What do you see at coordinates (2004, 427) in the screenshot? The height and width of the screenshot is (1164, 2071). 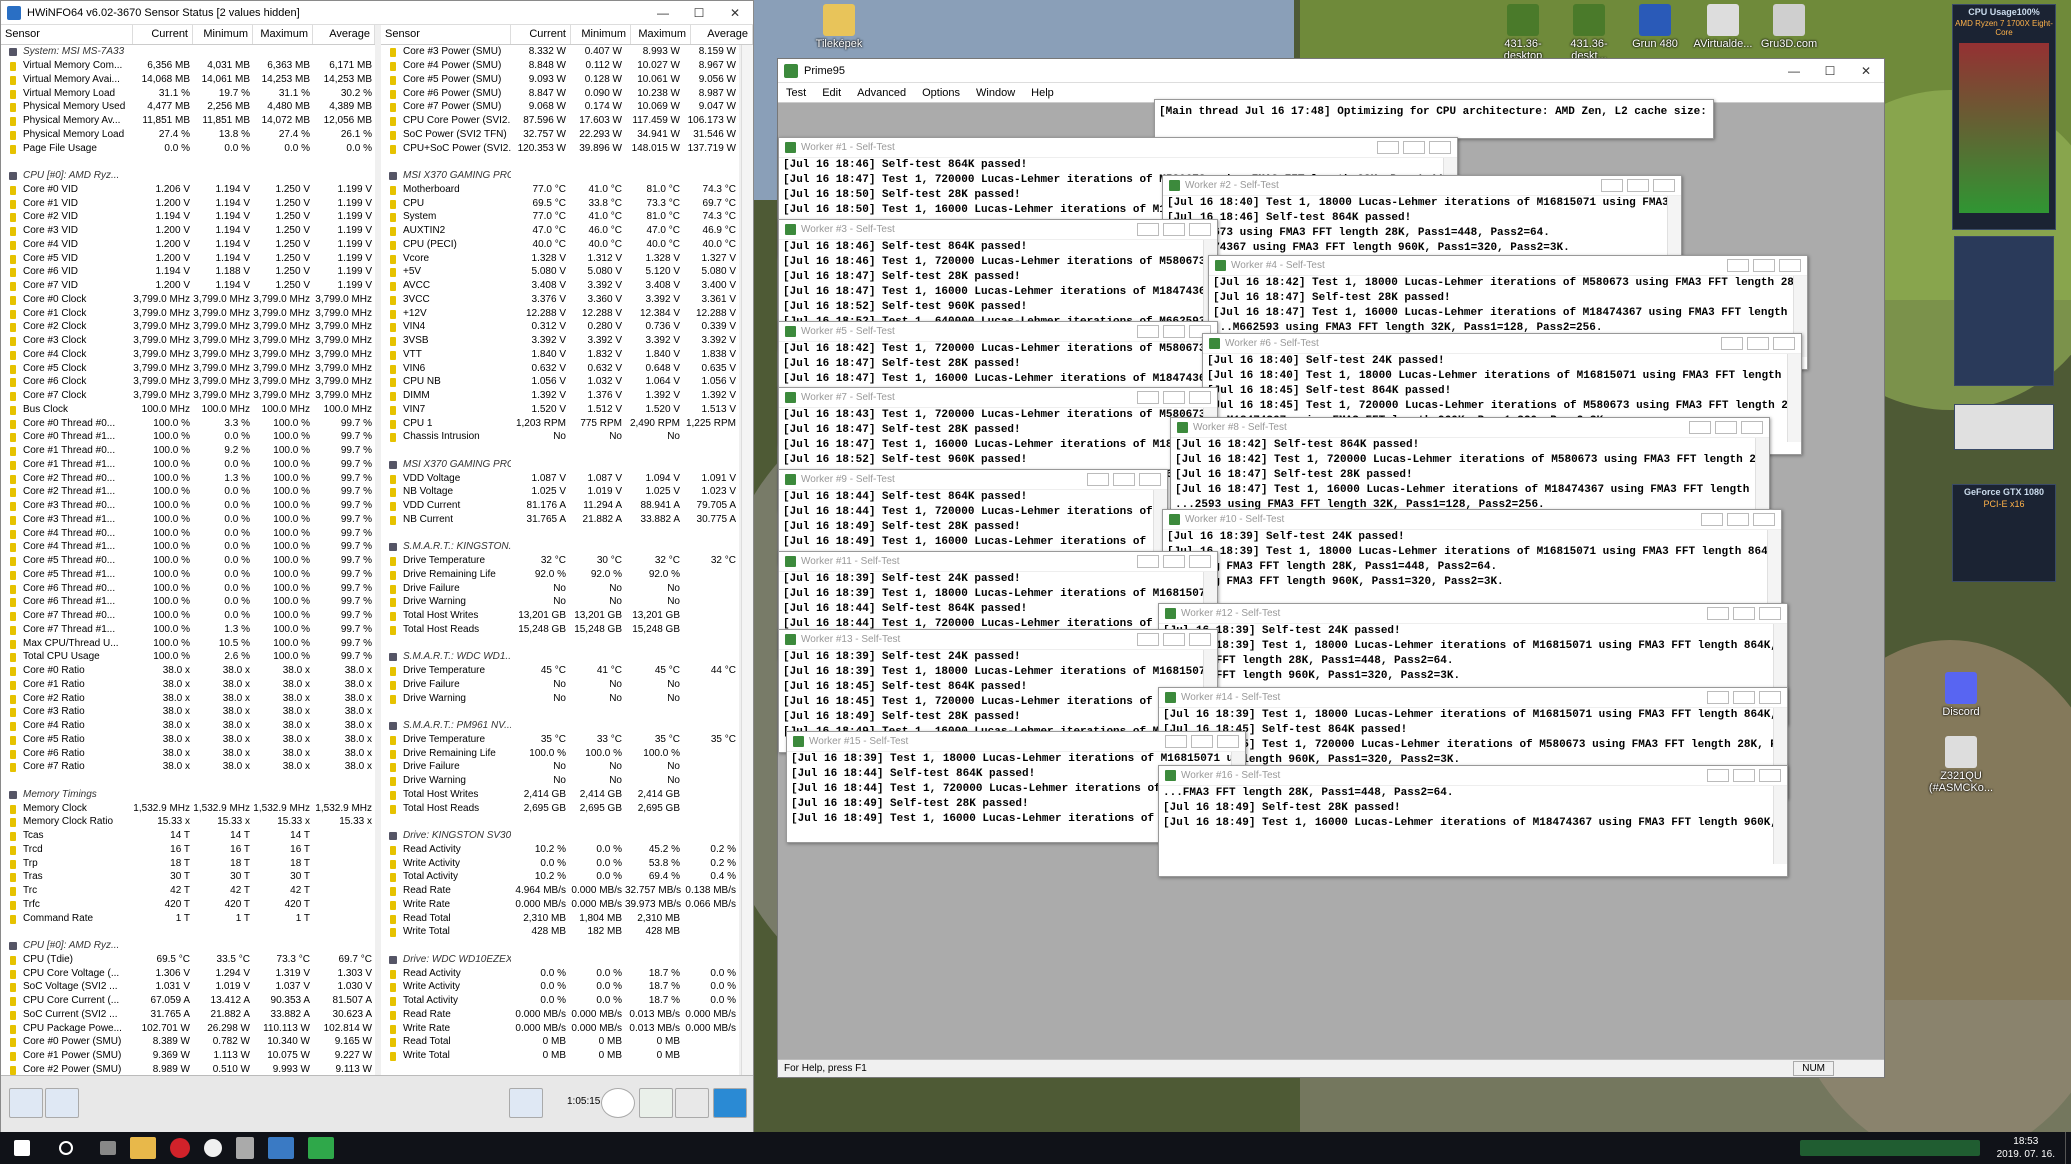 I see `mini-gadget` at bounding box center [2004, 427].